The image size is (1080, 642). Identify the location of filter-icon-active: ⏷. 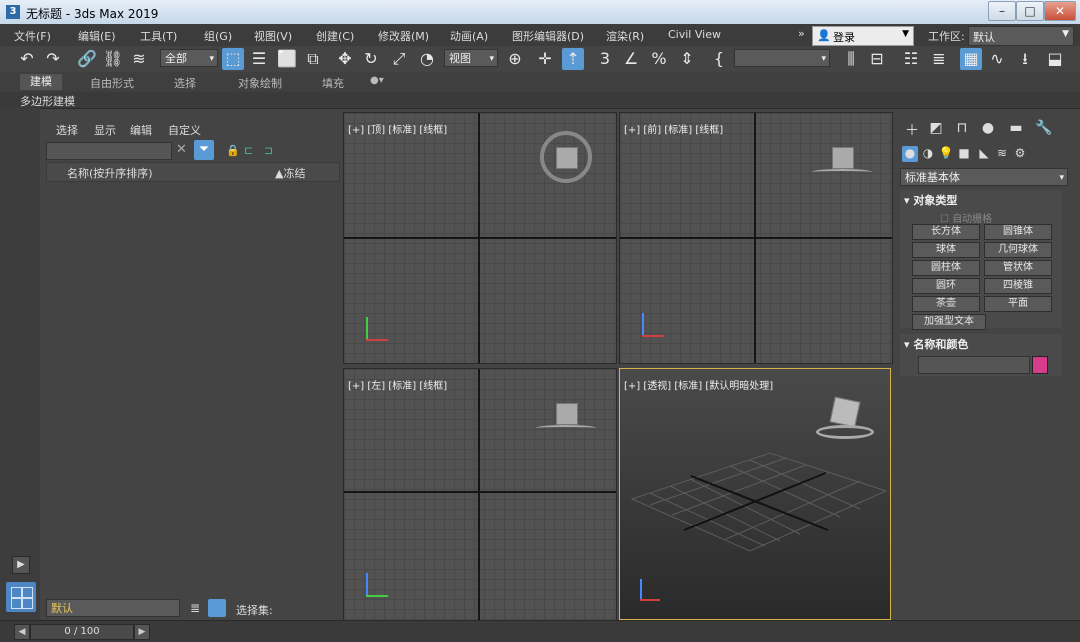
(204, 150).